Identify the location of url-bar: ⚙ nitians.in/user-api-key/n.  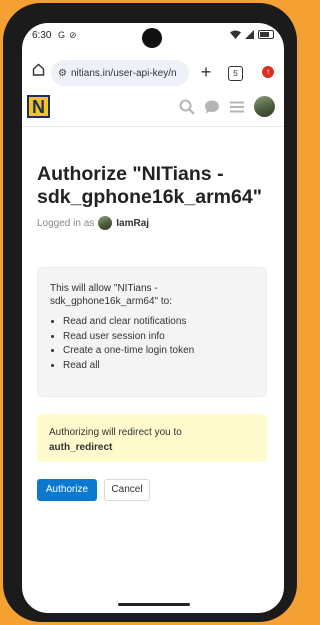
(120, 73).